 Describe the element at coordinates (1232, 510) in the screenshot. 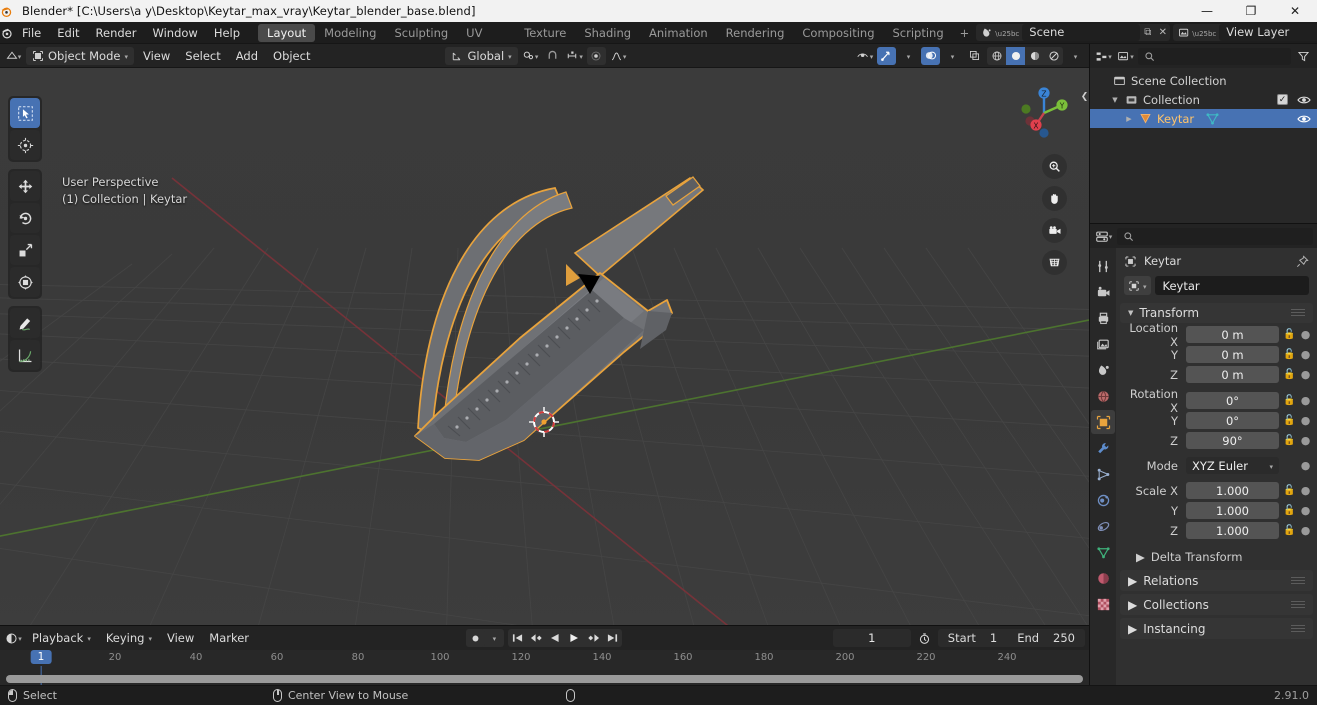

I see `scale-y-field: 1.000` at that location.